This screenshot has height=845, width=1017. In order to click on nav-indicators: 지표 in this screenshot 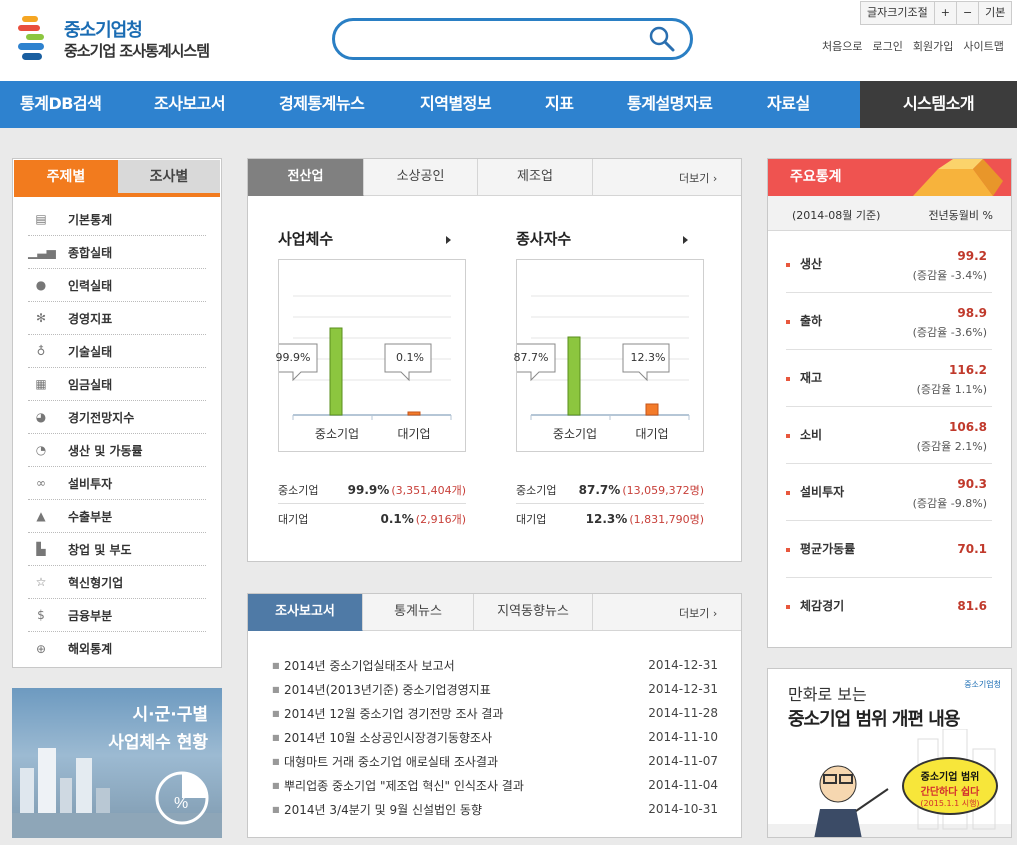, I will do `click(559, 104)`.